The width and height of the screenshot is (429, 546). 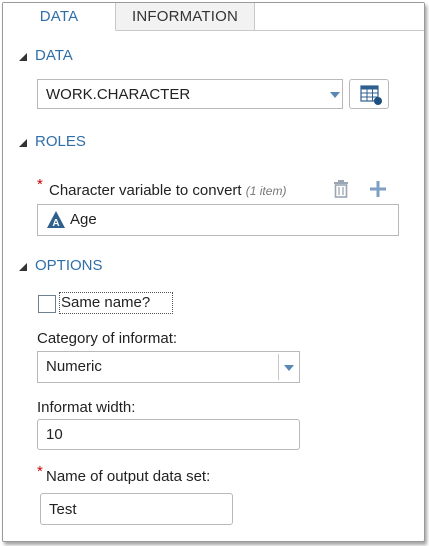 What do you see at coordinates (74, 366) in the screenshot?
I see `category-value: Numeric` at bounding box center [74, 366].